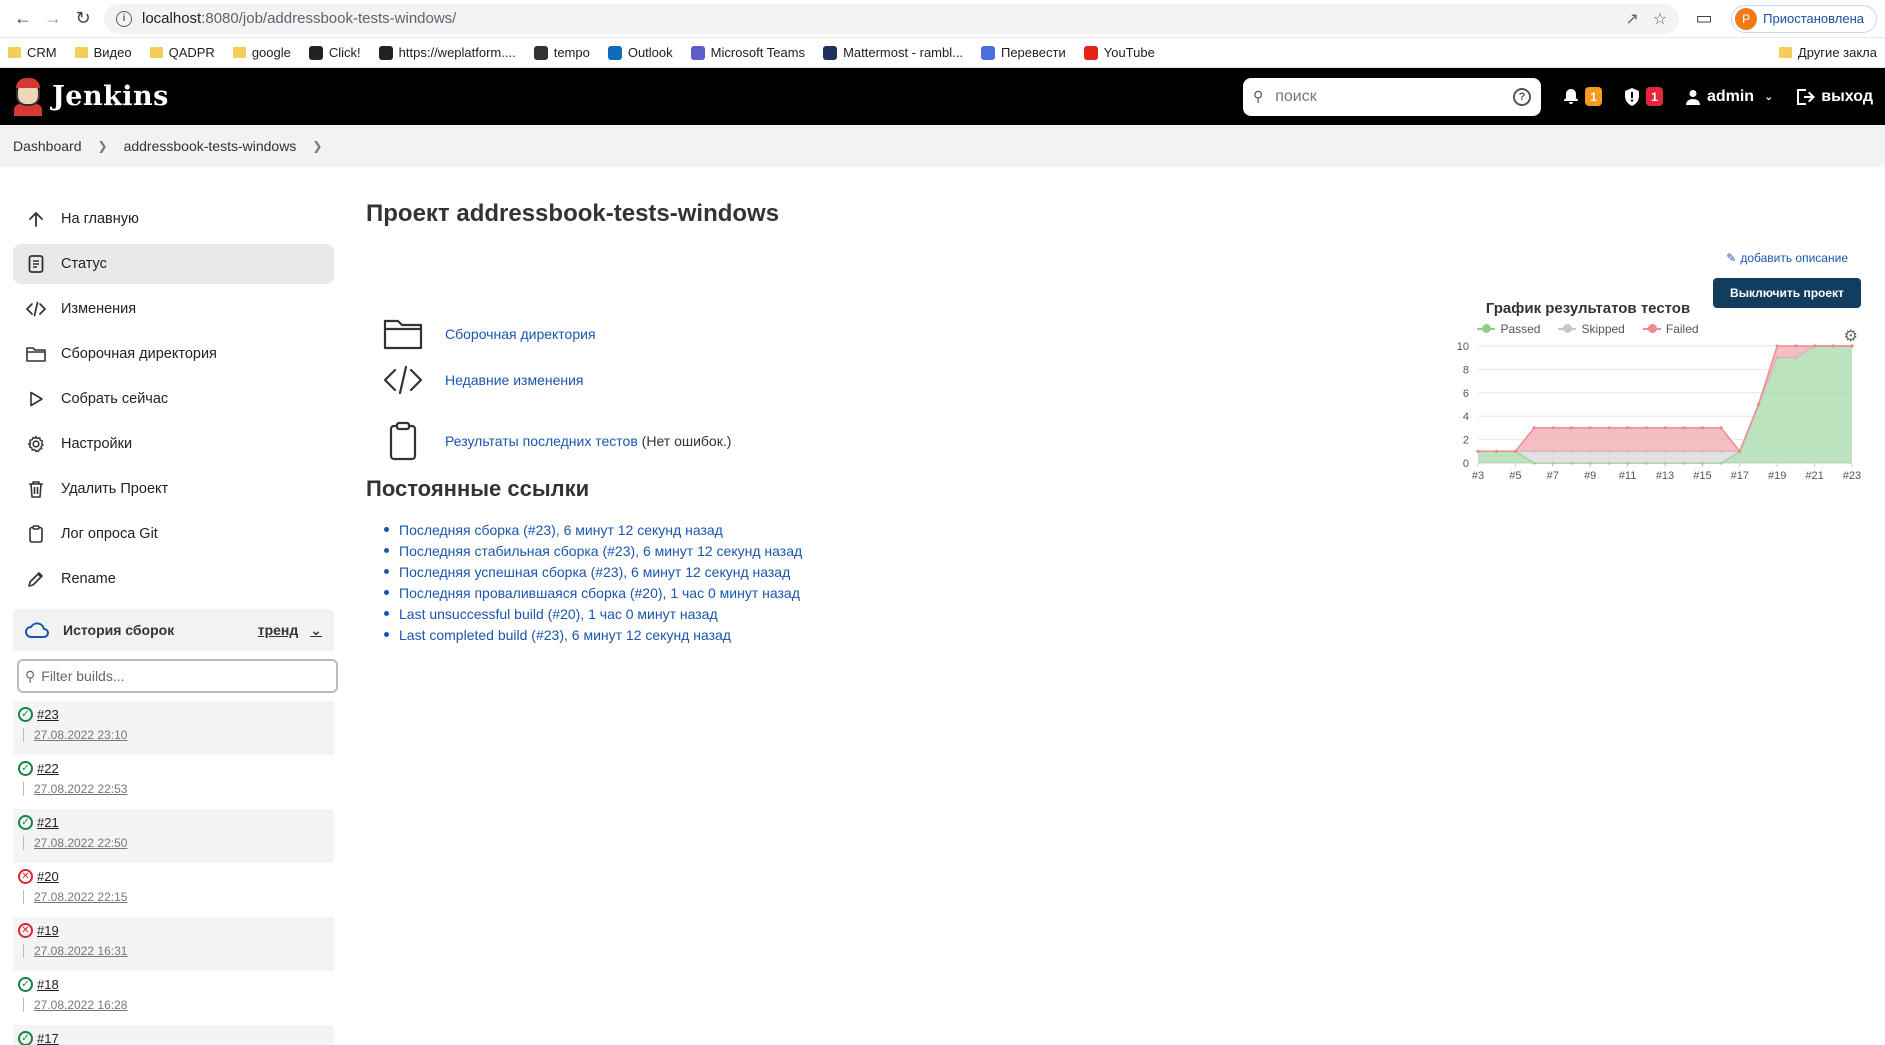 The height and width of the screenshot is (1045, 1885). I want to click on folder-icon, so click(403, 334).